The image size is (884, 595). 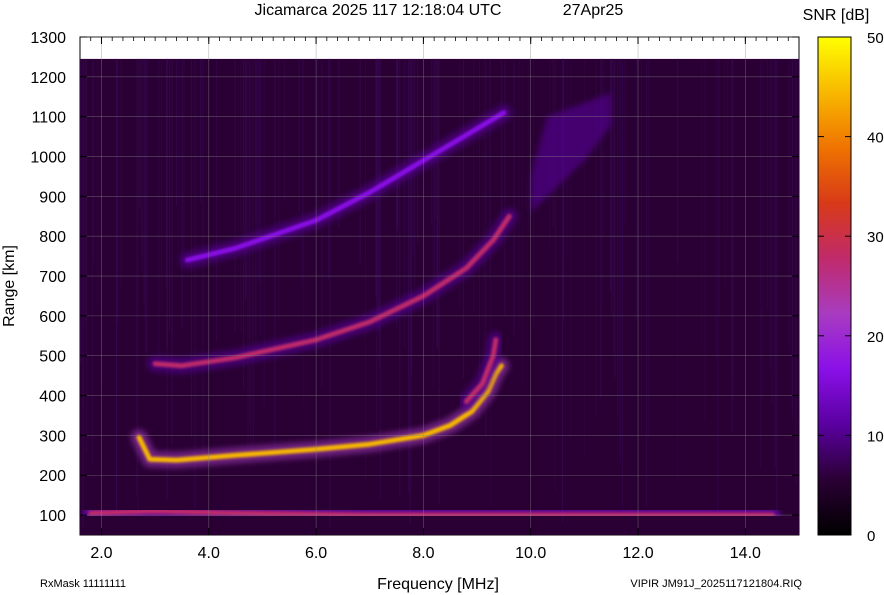 I want to click on x-tick-label: 10.0, so click(x=530, y=553).